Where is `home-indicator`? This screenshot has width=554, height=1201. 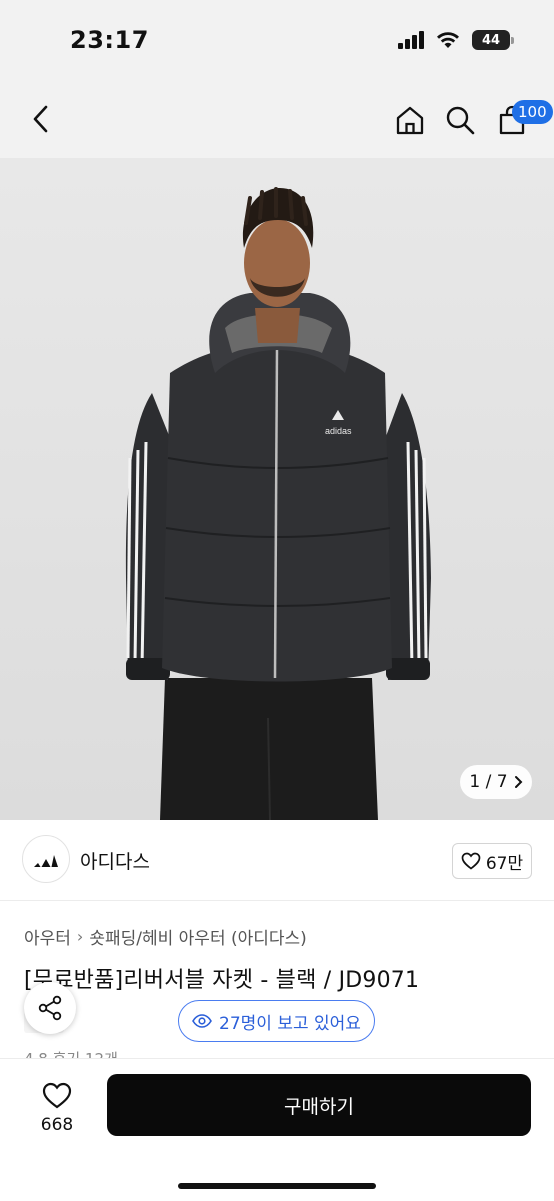
home-indicator is located at coordinates (277, 1186).